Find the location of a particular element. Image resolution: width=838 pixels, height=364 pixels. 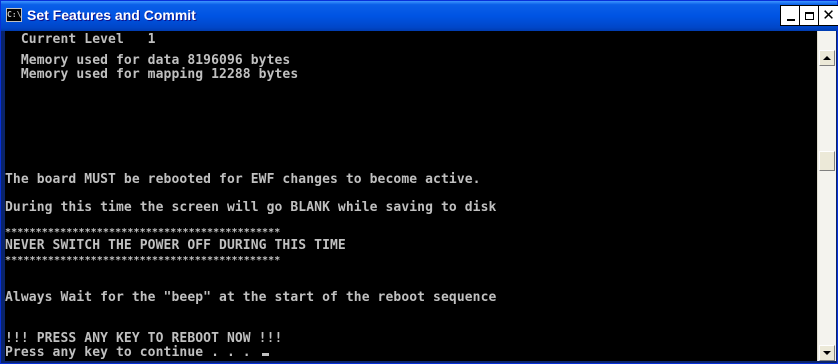

vertical-scrollbar is located at coordinates (826, 196).